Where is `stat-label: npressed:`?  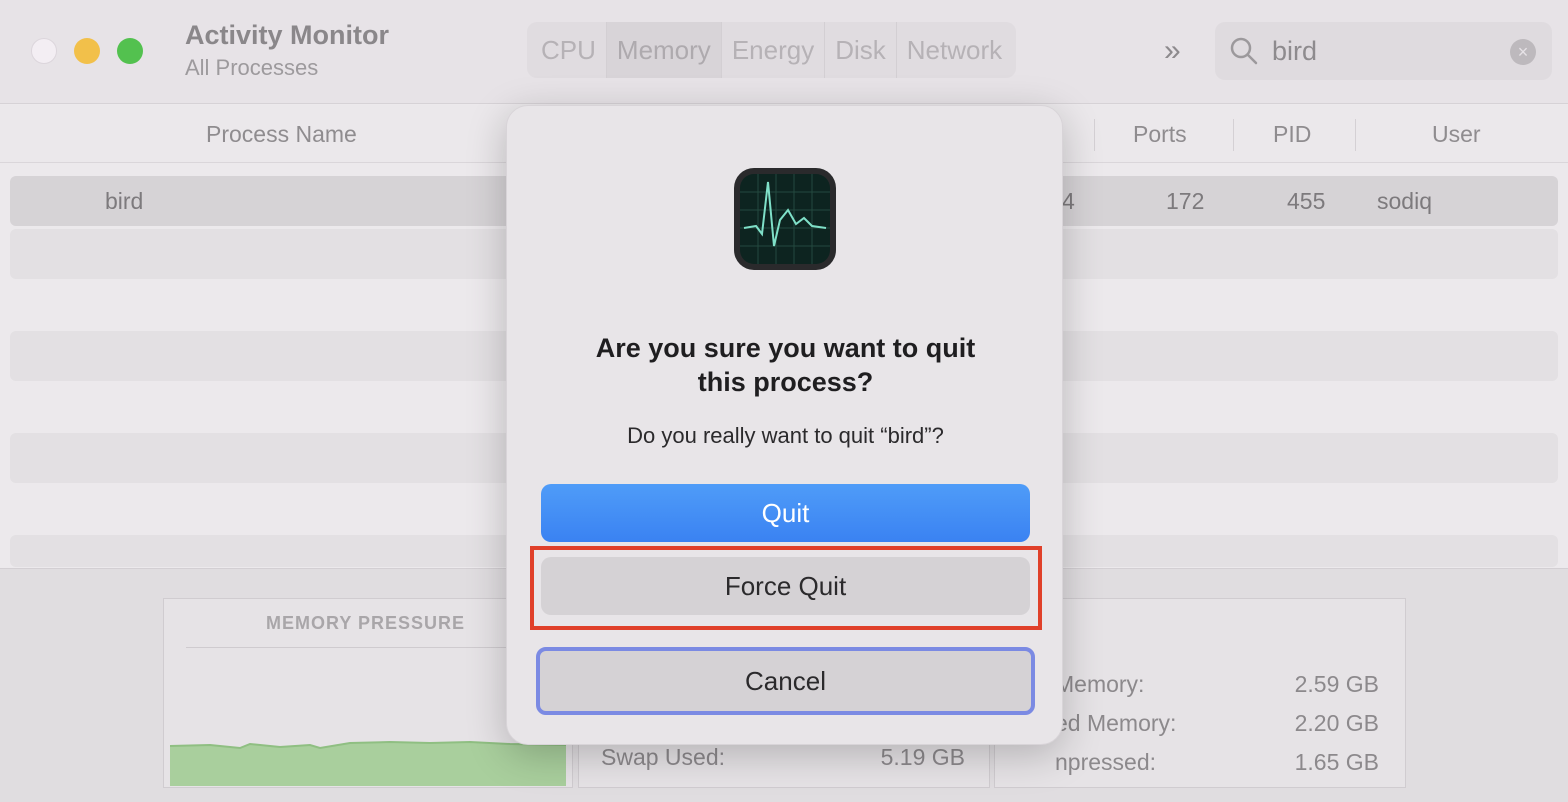 stat-label: npressed: is located at coordinates (1106, 762).